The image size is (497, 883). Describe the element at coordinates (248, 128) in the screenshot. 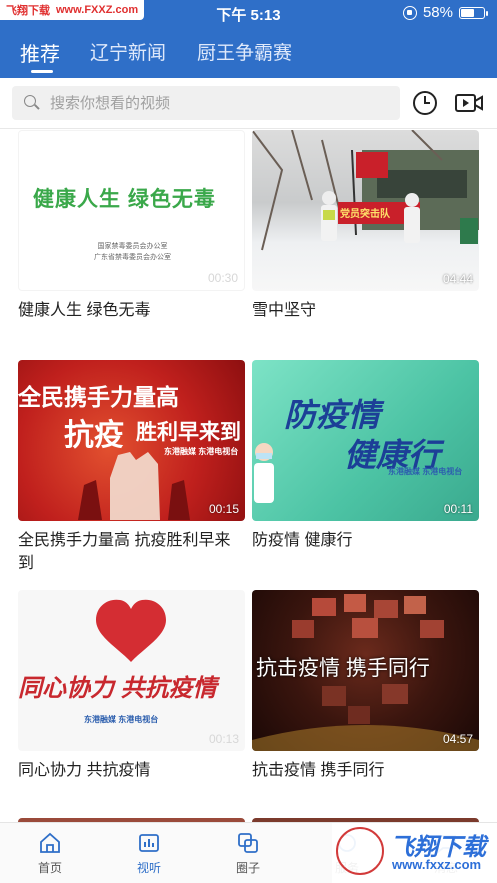

I see `header-divider` at that location.